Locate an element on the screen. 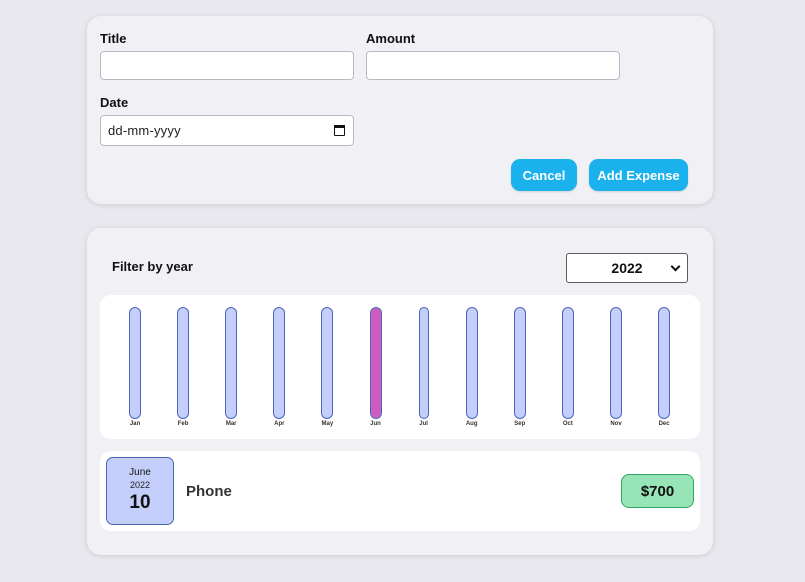  chevron-down-icon is located at coordinates (675, 266).